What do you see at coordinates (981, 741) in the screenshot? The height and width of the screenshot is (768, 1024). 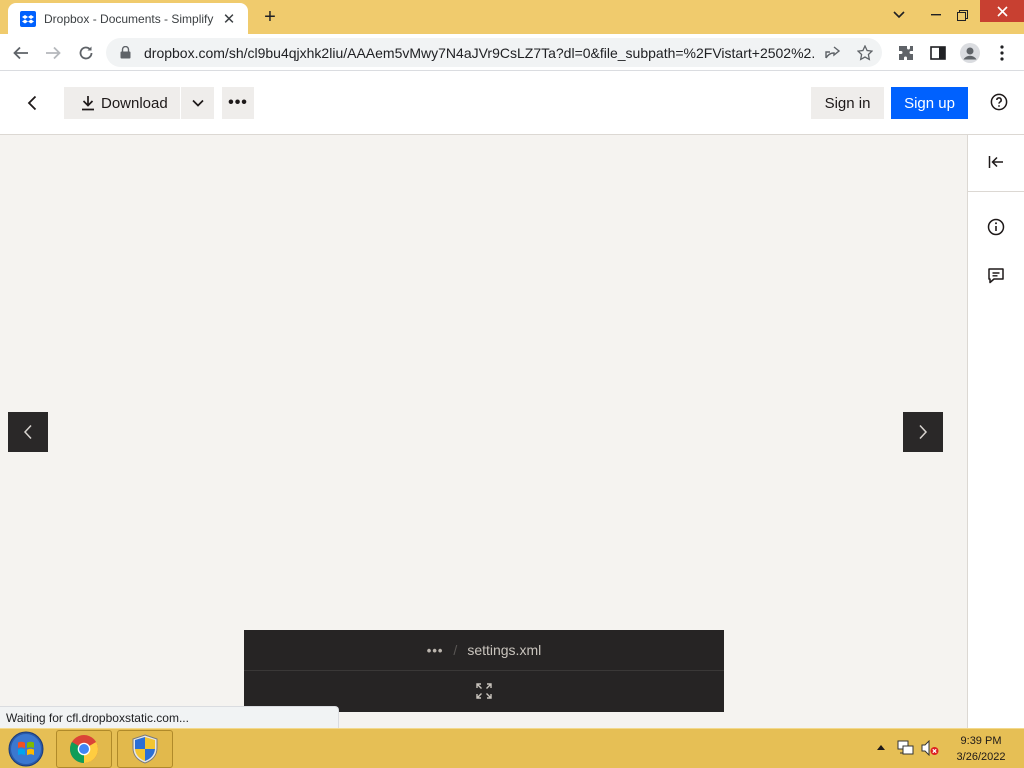 I see `clock-time: 9:39 PM` at bounding box center [981, 741].